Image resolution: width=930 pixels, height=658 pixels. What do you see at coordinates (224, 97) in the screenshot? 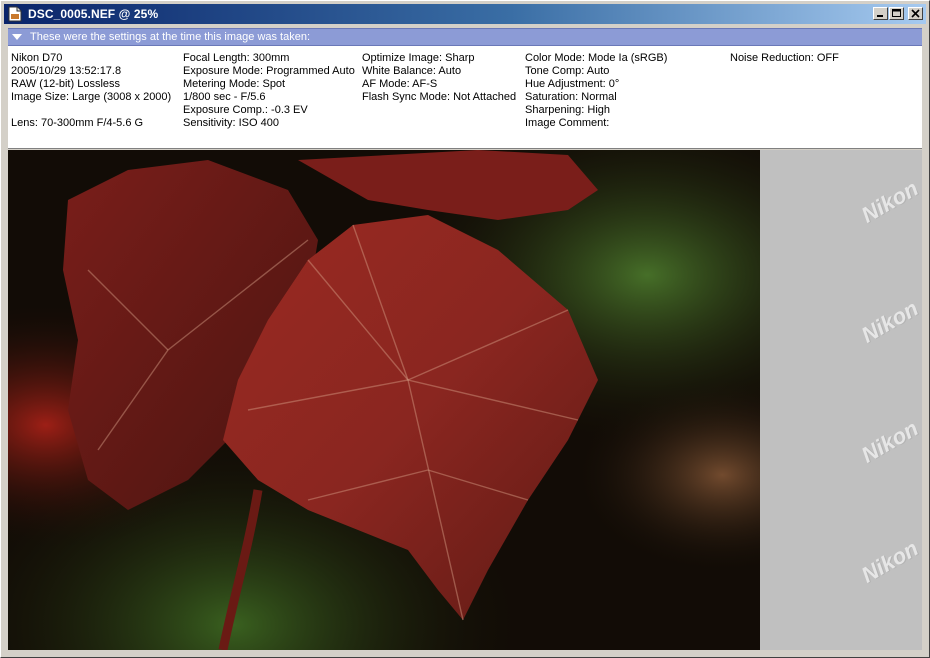
I see `info-line: 1/800 sec - F/5.6` at bounding box center [224, 97].